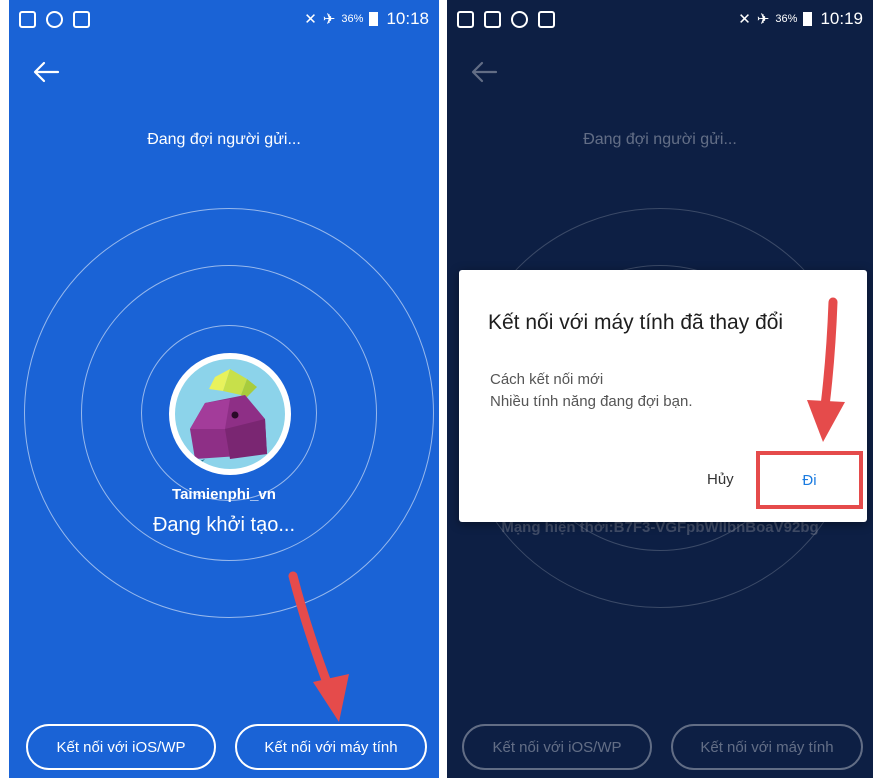  Describe the element at coordinates (407, 18) in the screenshot. I see `status-time: 10:18` at that location.